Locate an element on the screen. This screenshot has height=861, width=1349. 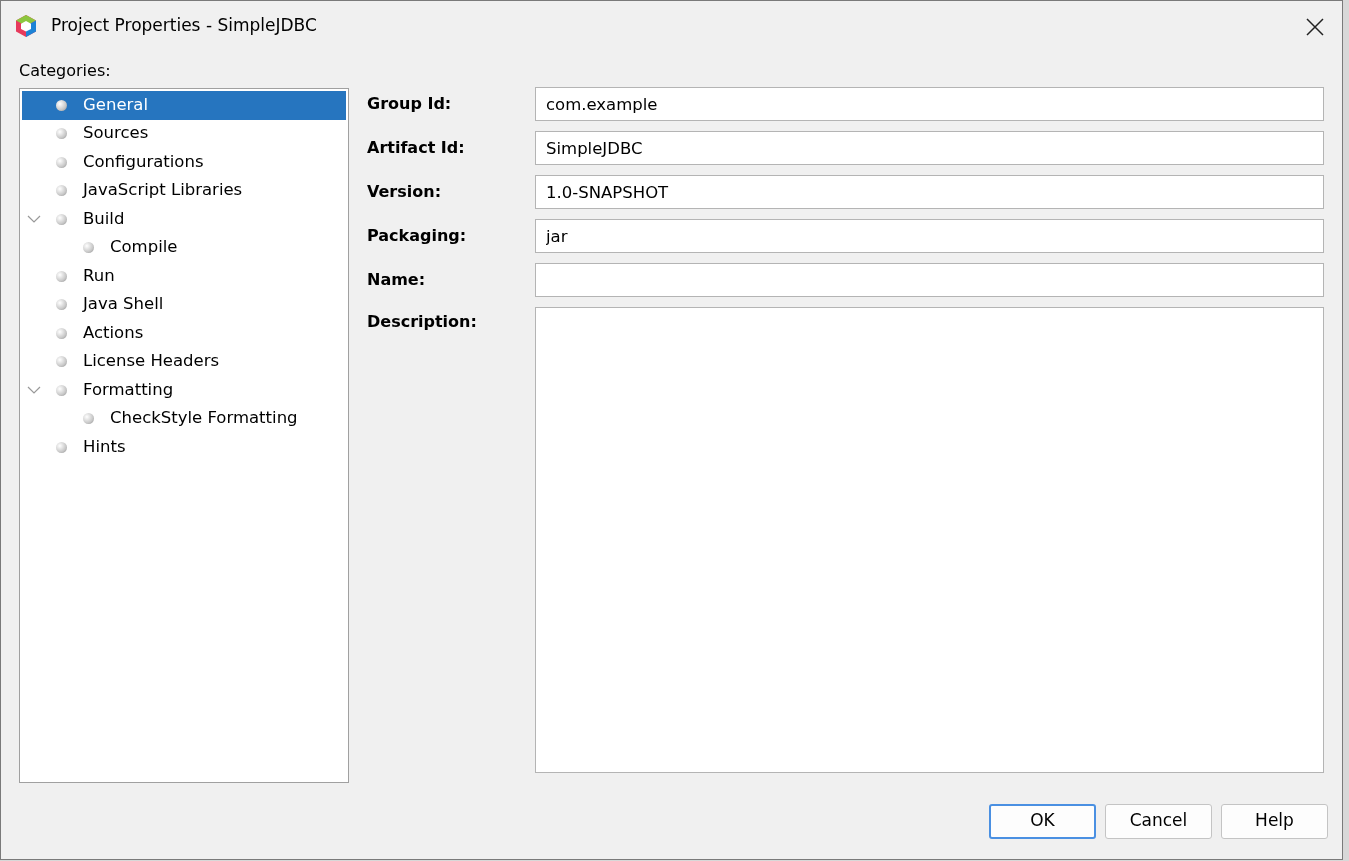
input-field is located at coordinates (929, 280).